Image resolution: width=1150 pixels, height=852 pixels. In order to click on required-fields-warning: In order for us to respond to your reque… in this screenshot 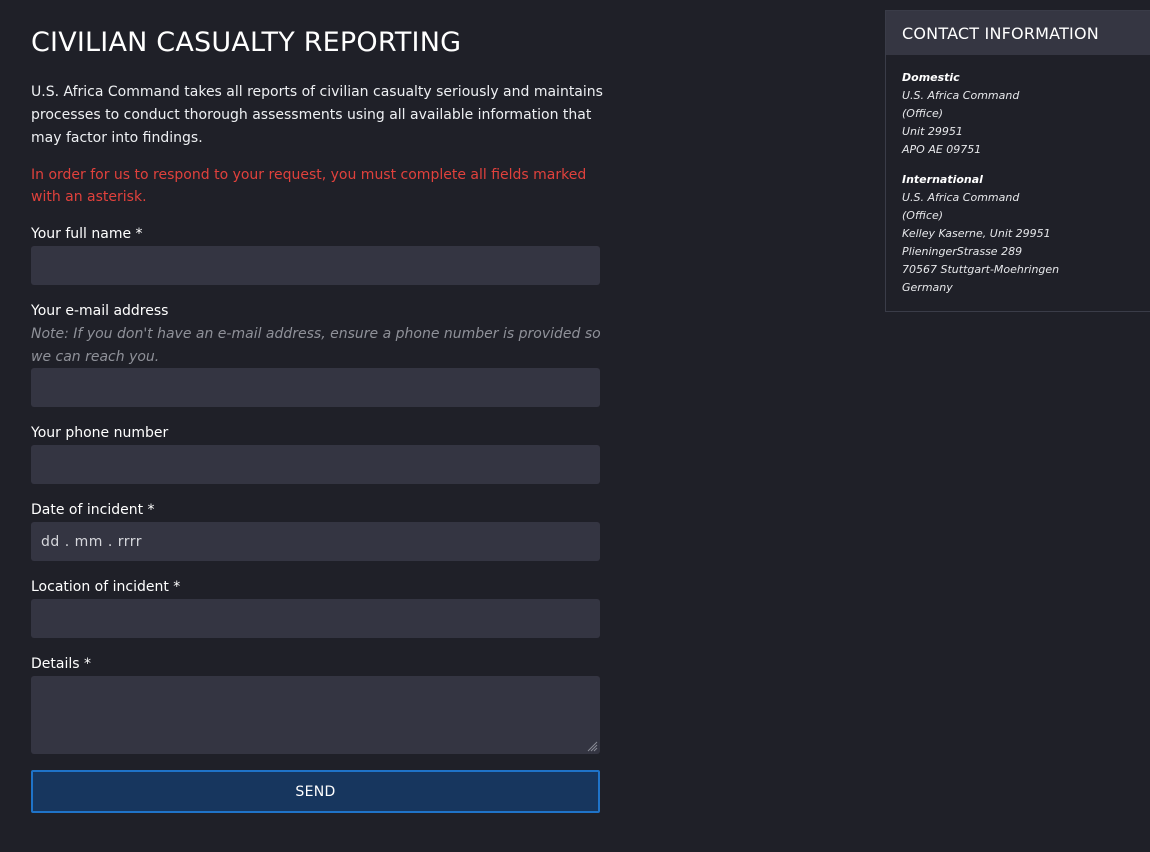, I will do `click(309, 186)`.